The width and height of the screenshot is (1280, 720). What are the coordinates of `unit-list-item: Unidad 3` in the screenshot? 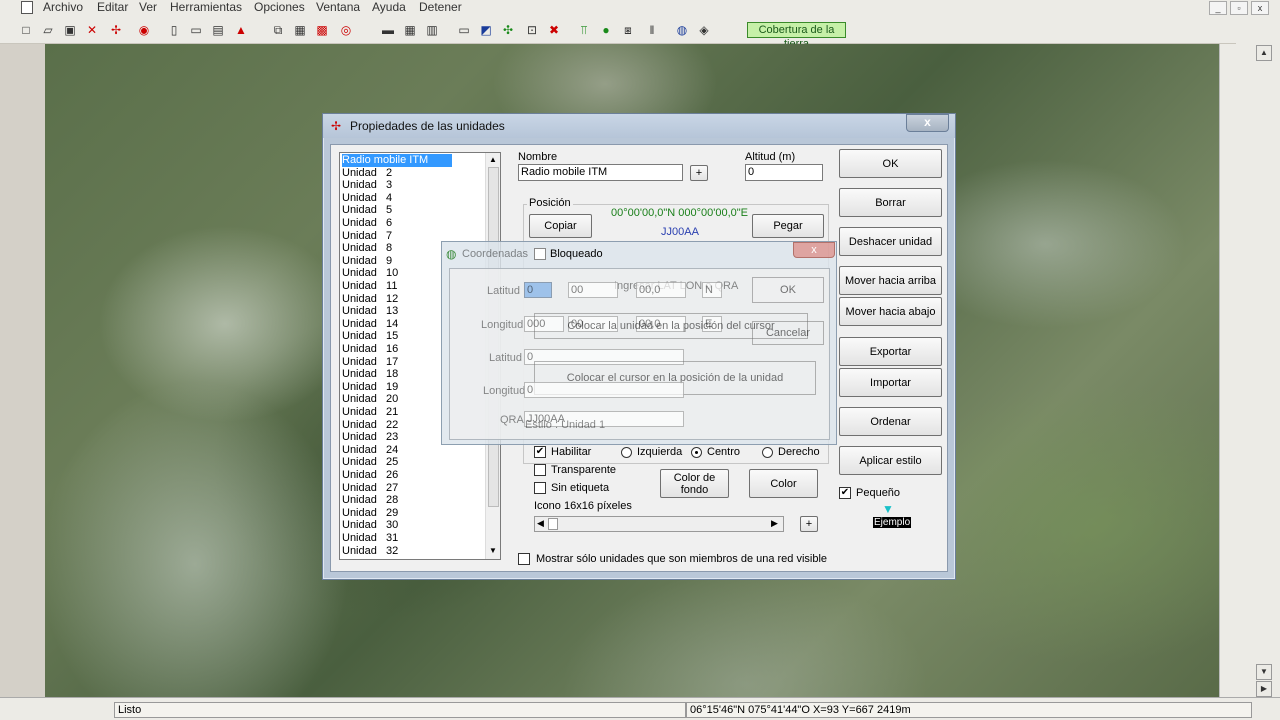 It's located at (367, 185).